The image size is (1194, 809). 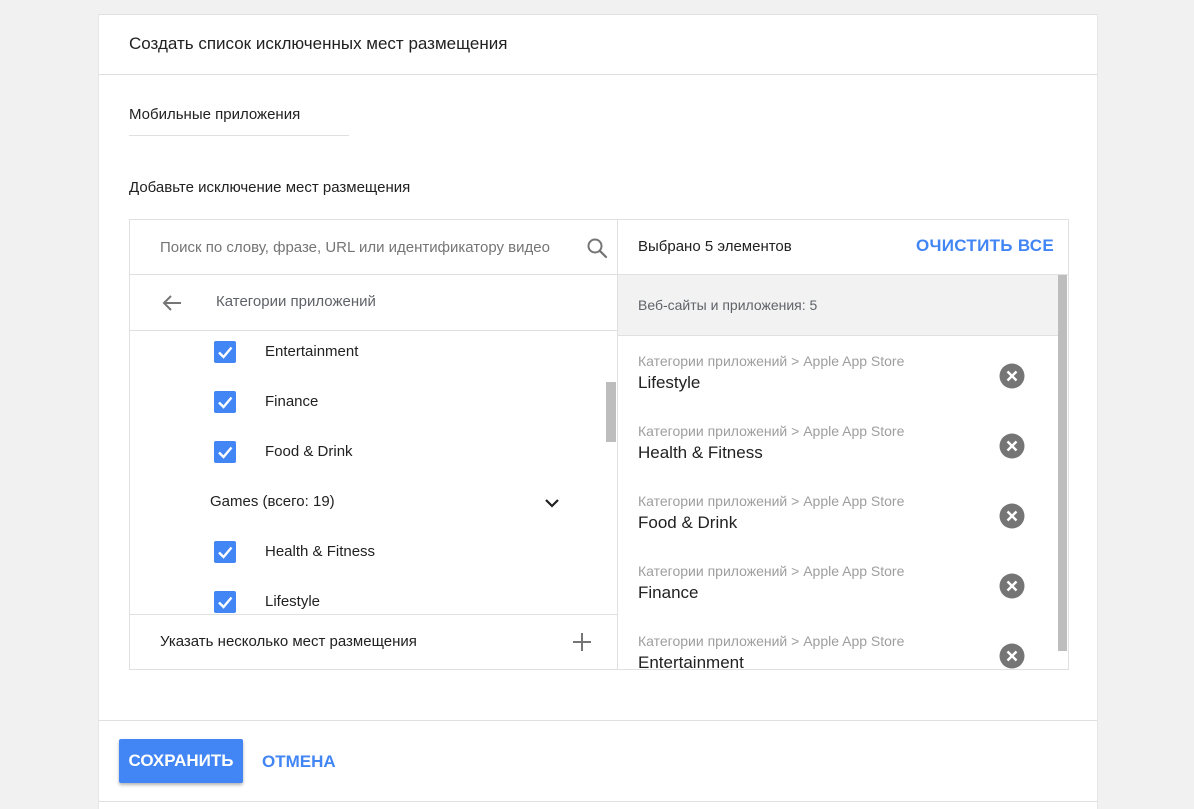 What do you see at coordinates (320, 551) in the screenshot?
I see `category-label: Health & Fitness` at bounding box center [320, 551].